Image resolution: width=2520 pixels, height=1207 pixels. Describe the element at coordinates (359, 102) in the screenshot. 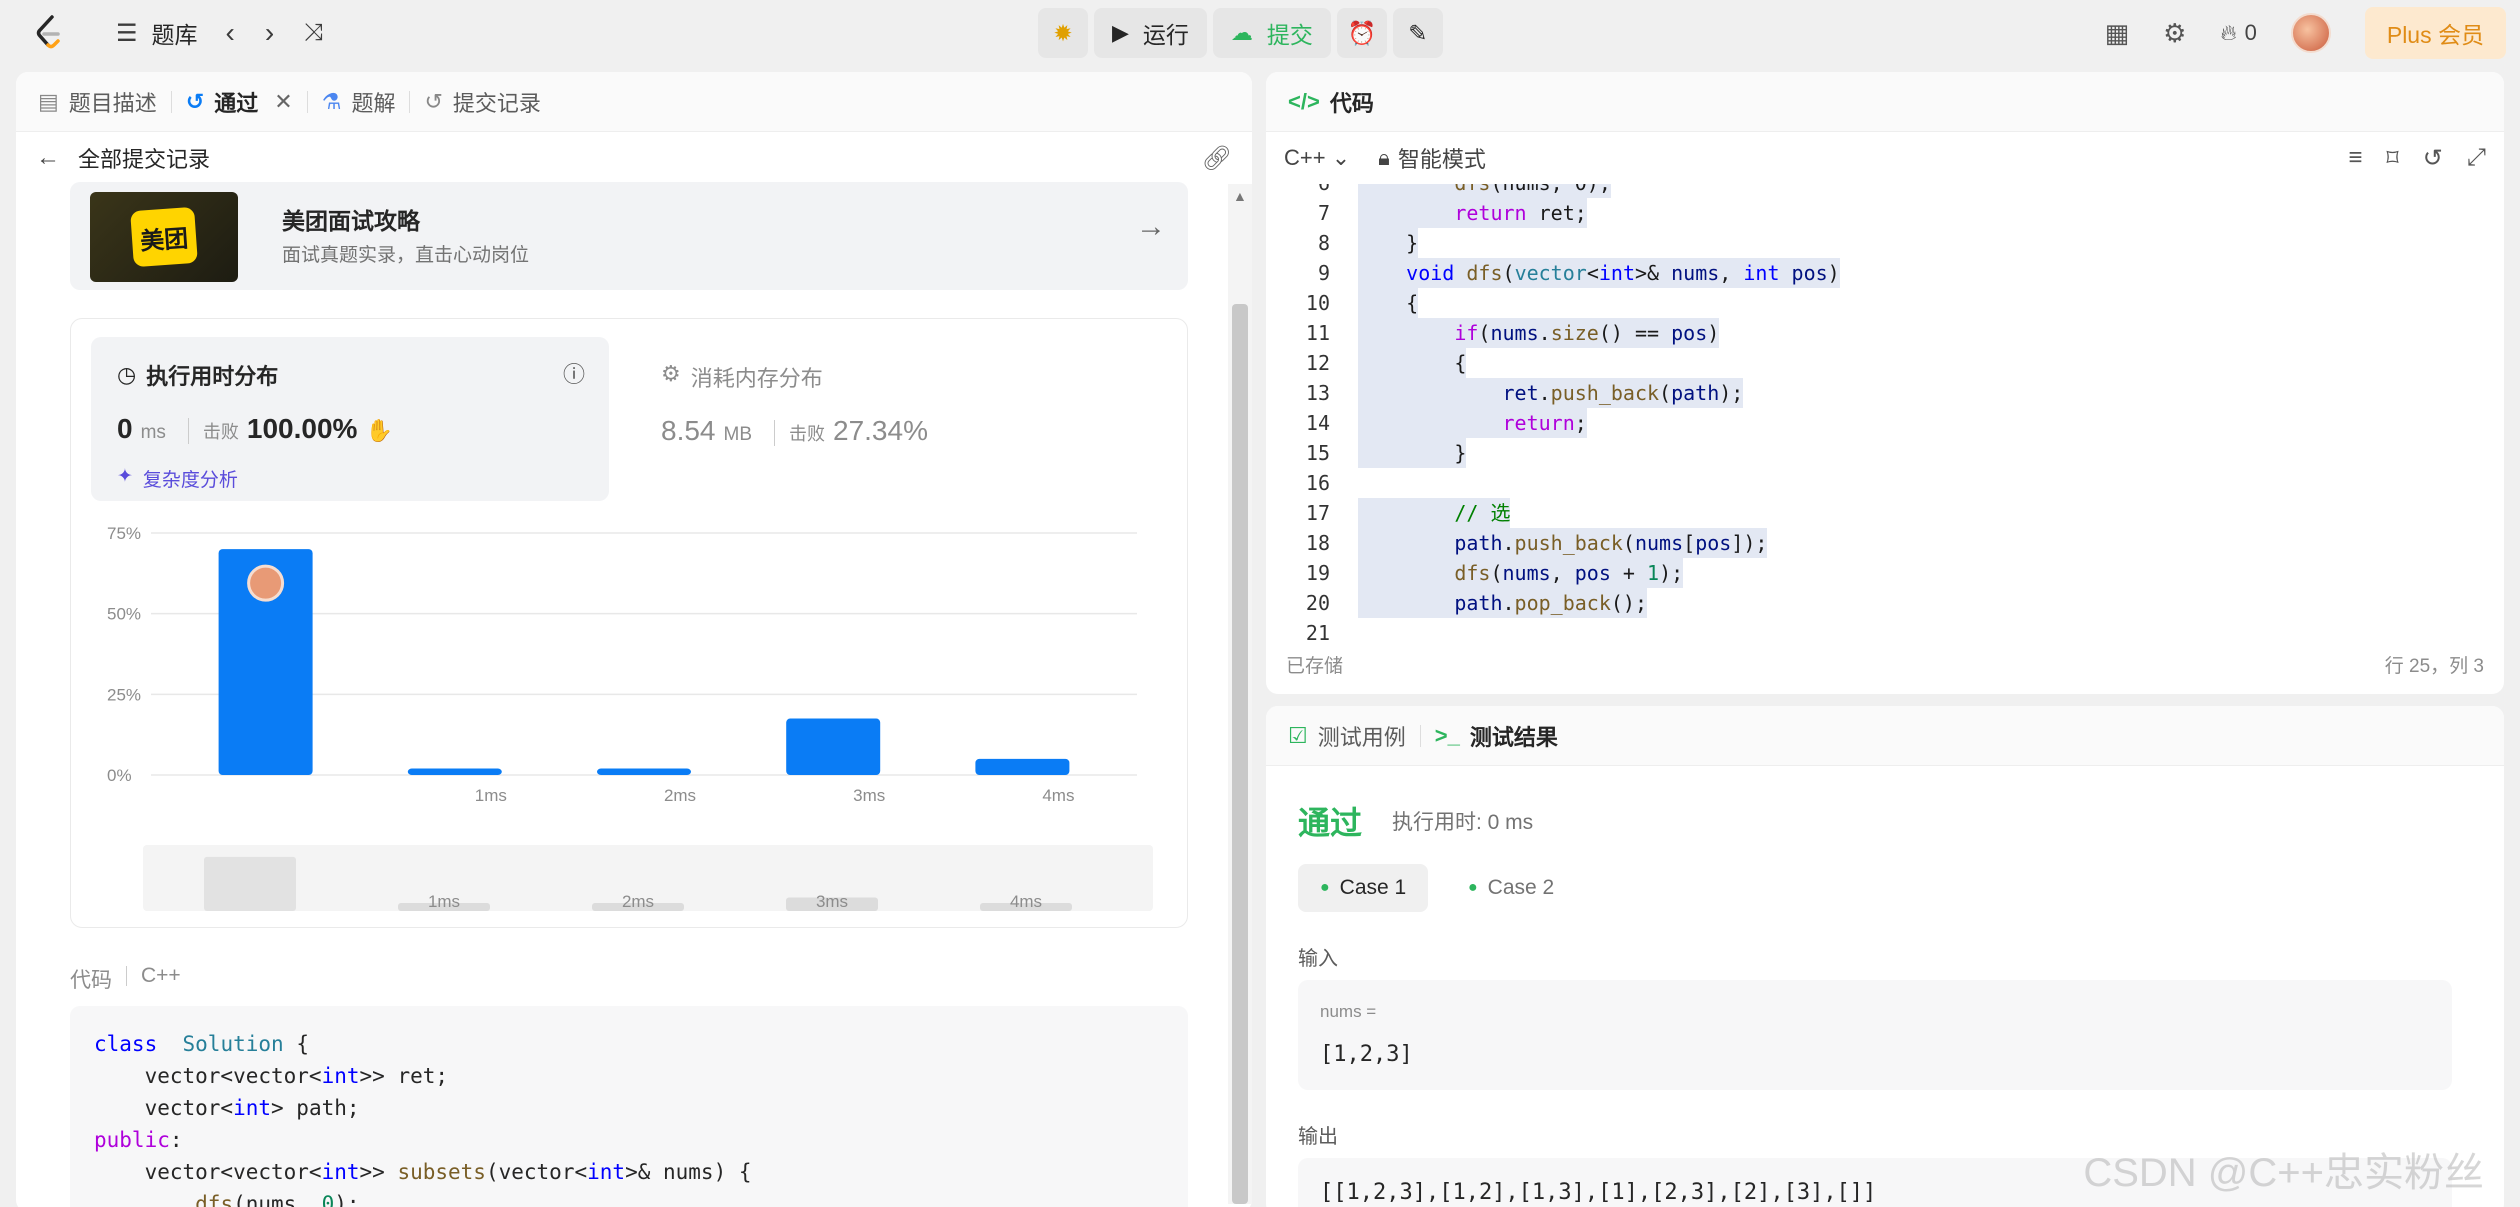

I see `tab-solutions: ⚗ 题解` at that location.